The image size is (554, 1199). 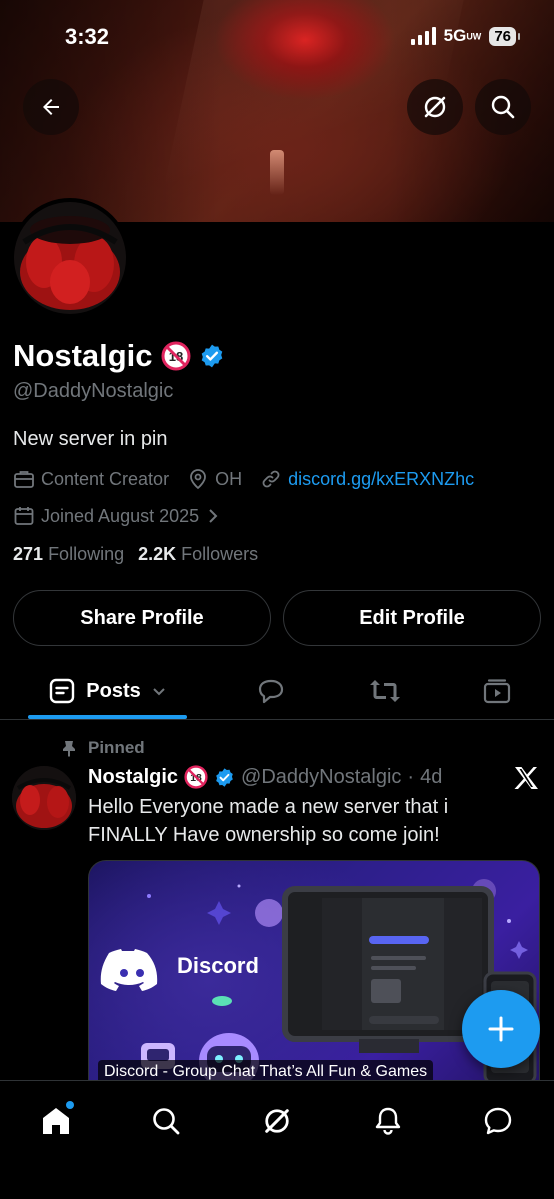 I want to click on chevron-down-icon, so click(x=159, y=691).